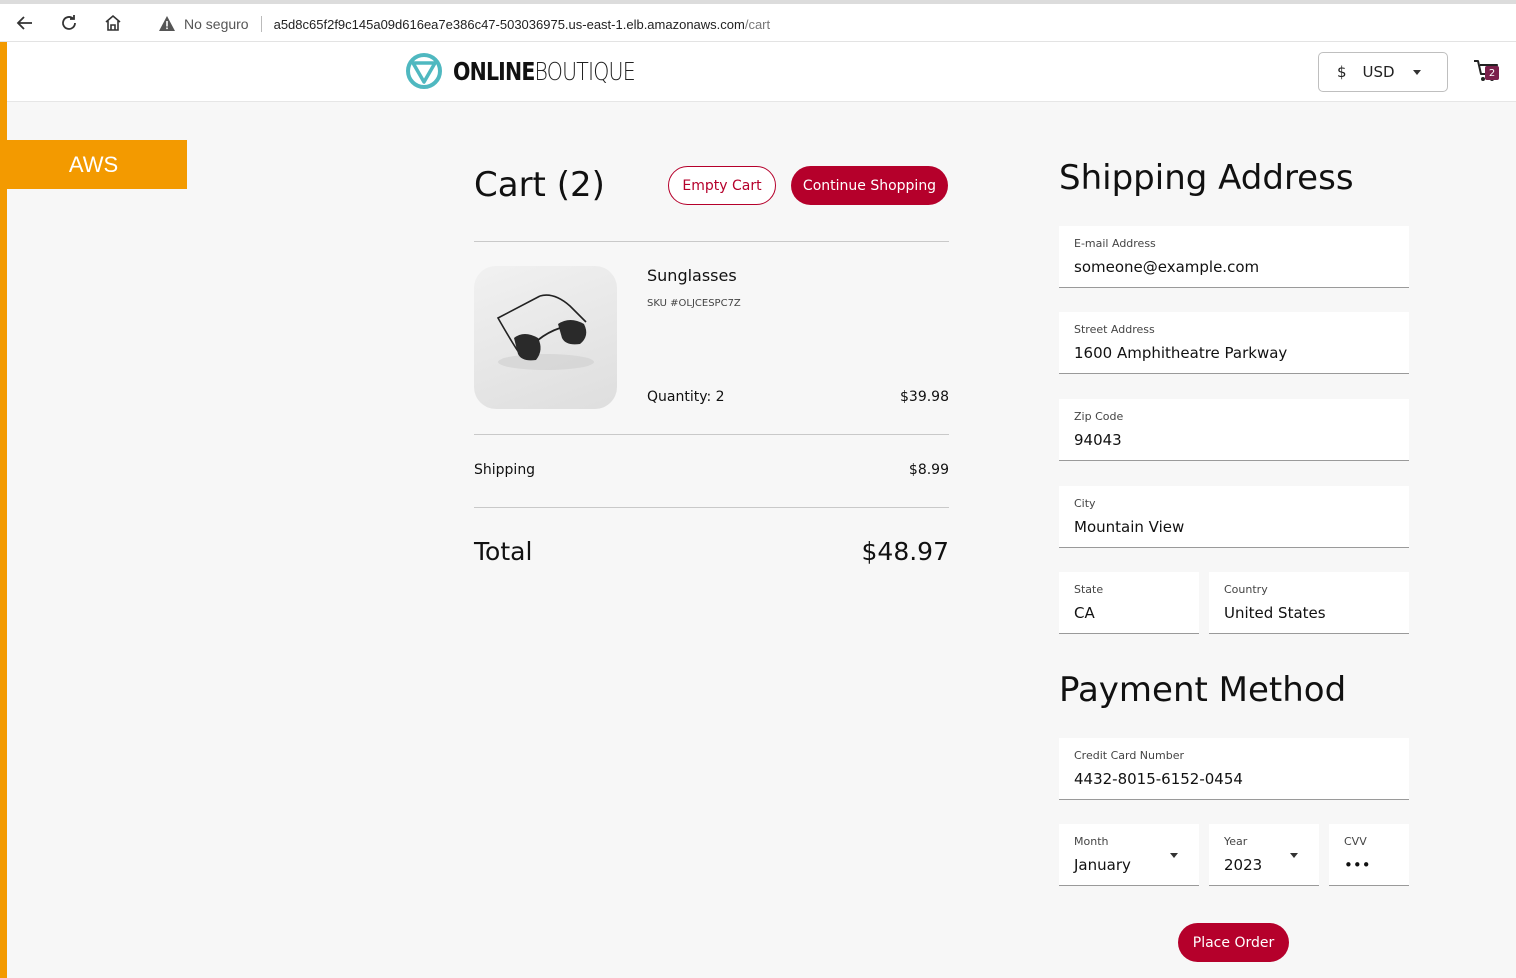 This screenshot has width=1516, height=978. I want to click on cvv-label: CVV, so click(1355, 841).